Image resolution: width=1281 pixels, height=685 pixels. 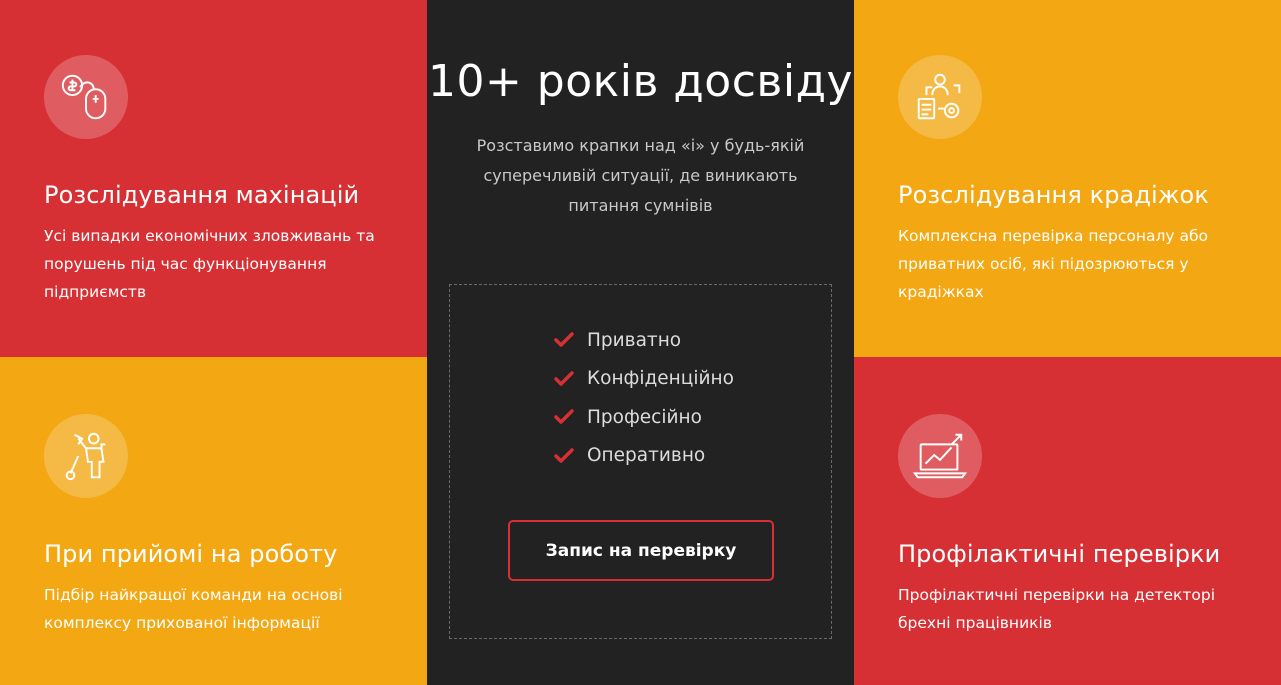 What do you see at coordinates (940, 456) in the screenshot?
I see `laptop-chart-icon` at bounding box center [940, 456].